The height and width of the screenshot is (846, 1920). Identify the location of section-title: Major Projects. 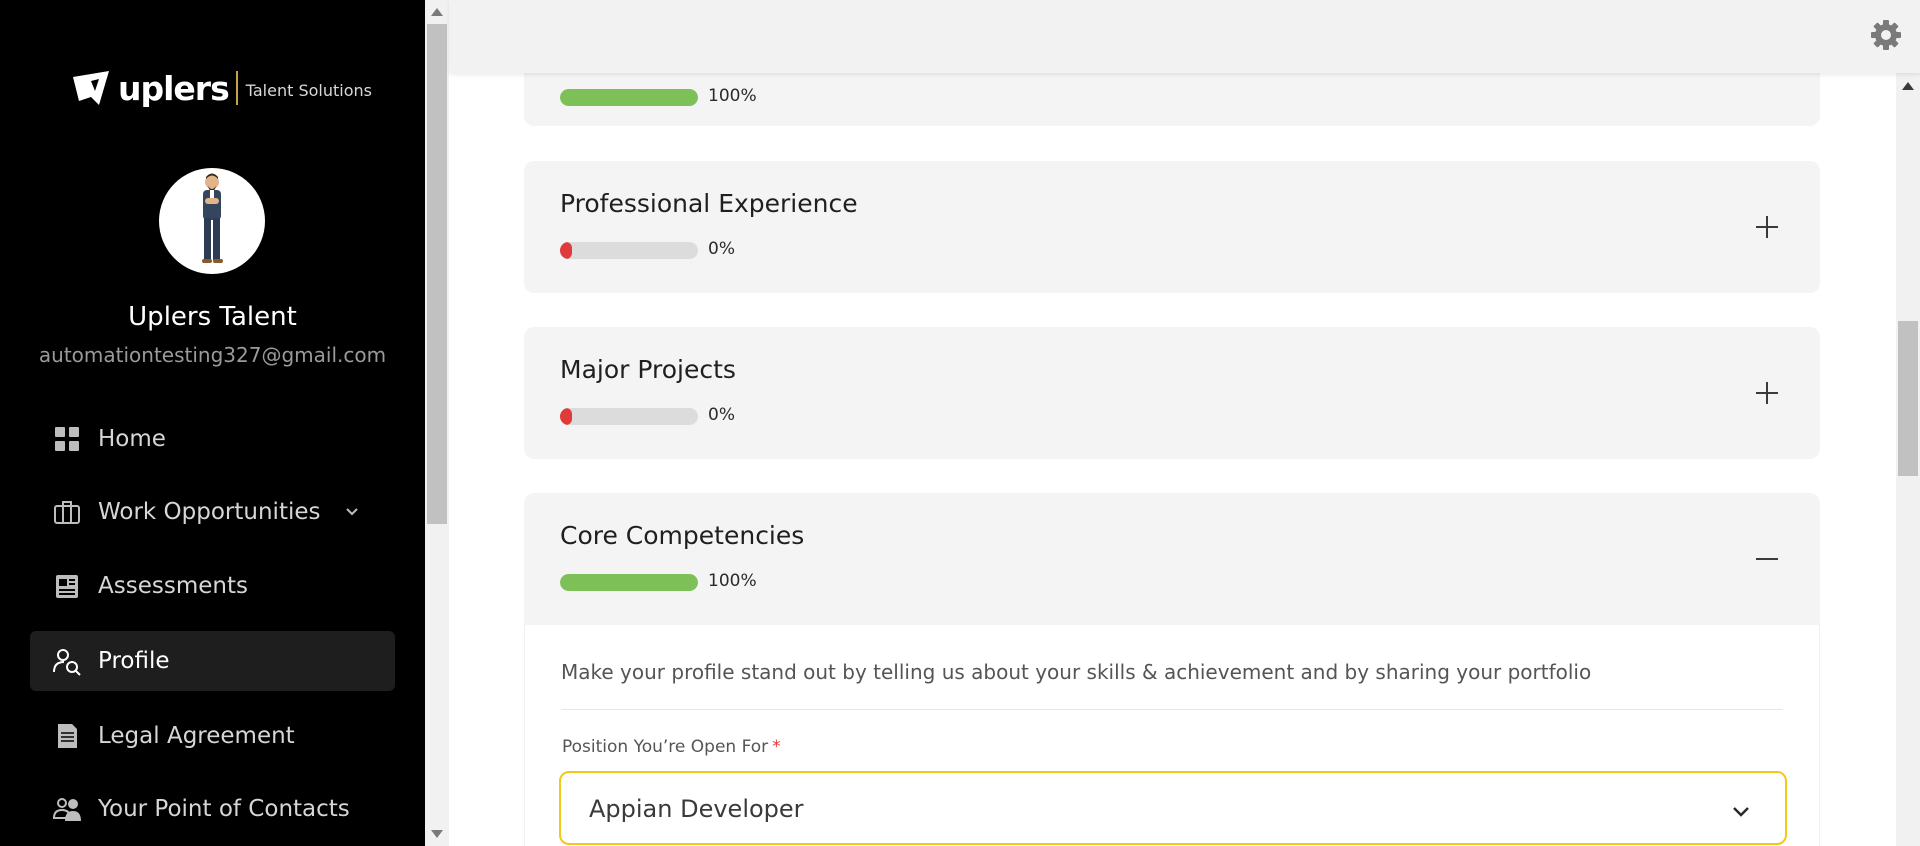
(648, 369).